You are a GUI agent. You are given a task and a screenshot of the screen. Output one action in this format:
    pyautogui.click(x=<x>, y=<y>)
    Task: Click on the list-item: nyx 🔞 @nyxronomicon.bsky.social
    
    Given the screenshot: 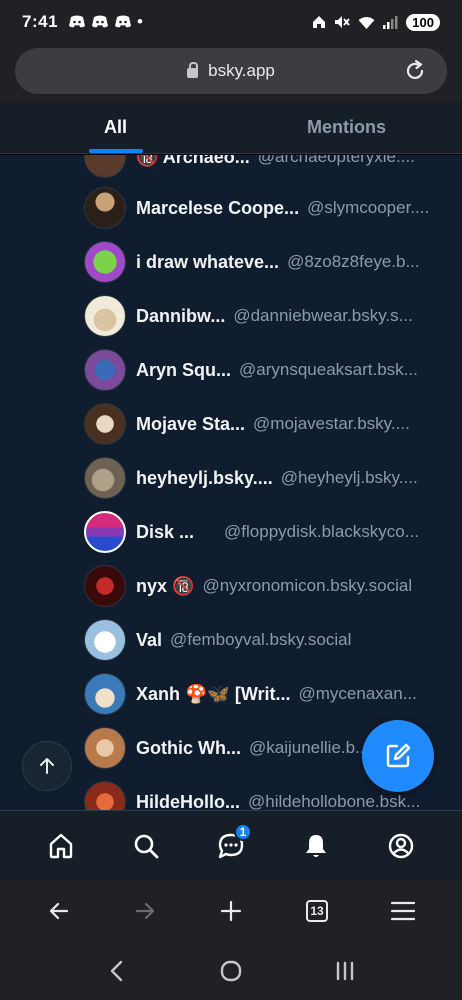 What is the action you would take?
    pyautogui.click(x=269, y=586)
    